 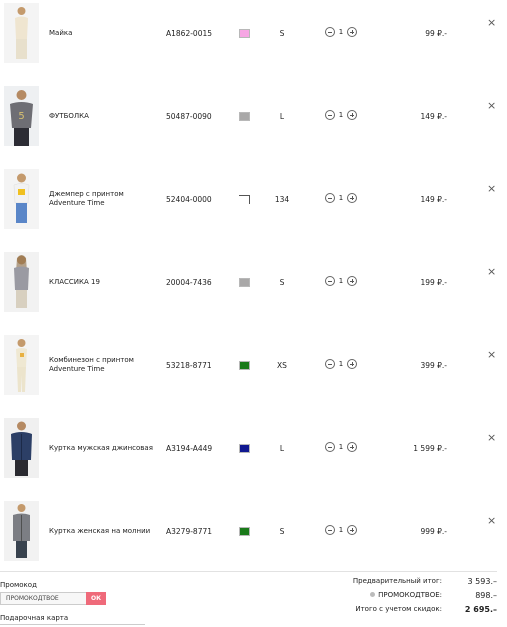 I want to click on remove-promo-icon, so click(x=373, y=594).